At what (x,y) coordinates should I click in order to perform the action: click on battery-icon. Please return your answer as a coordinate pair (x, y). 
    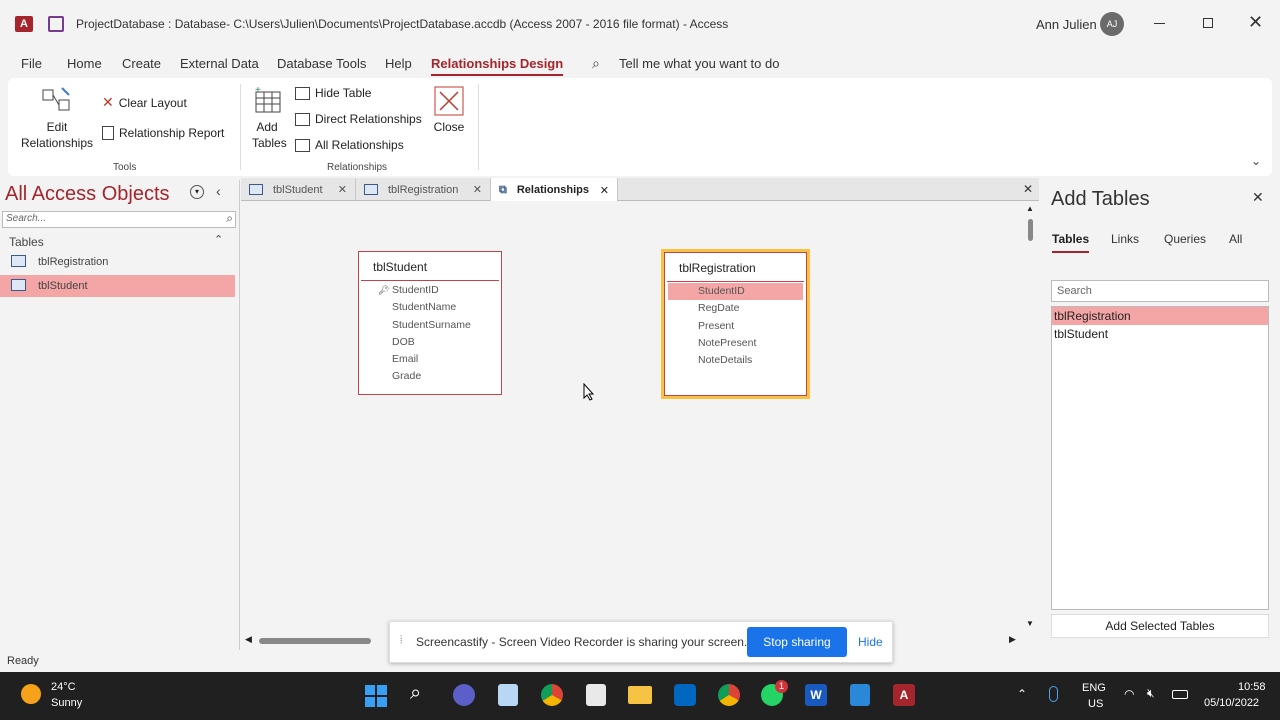
    Looking at the image, I should click on (1180, 694).